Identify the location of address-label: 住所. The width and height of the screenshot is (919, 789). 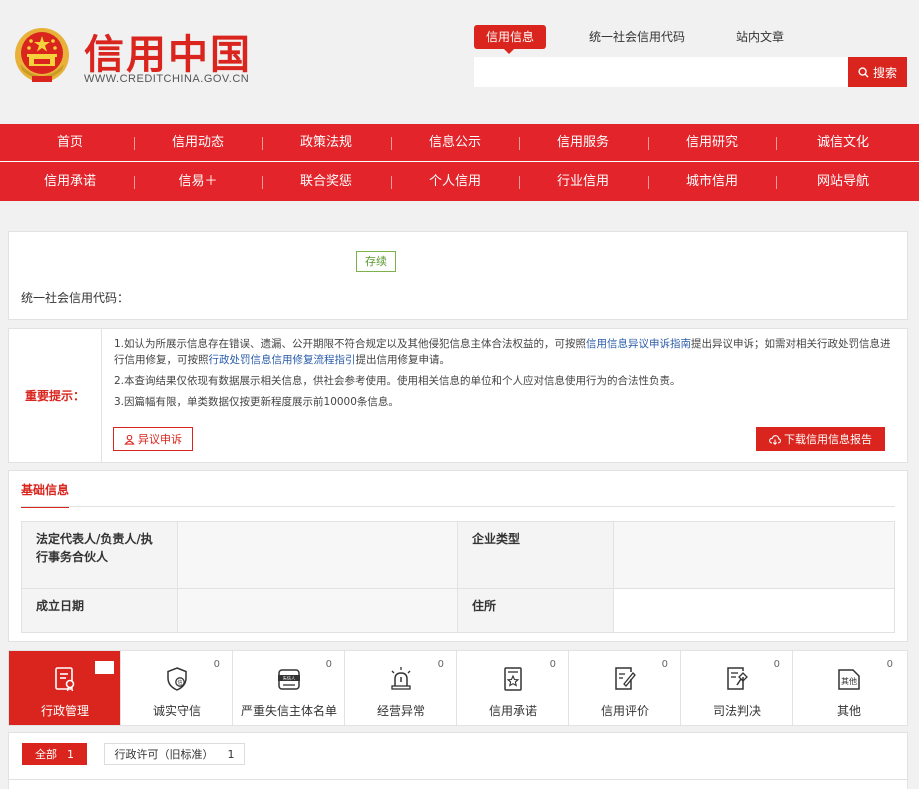
(535, 610).